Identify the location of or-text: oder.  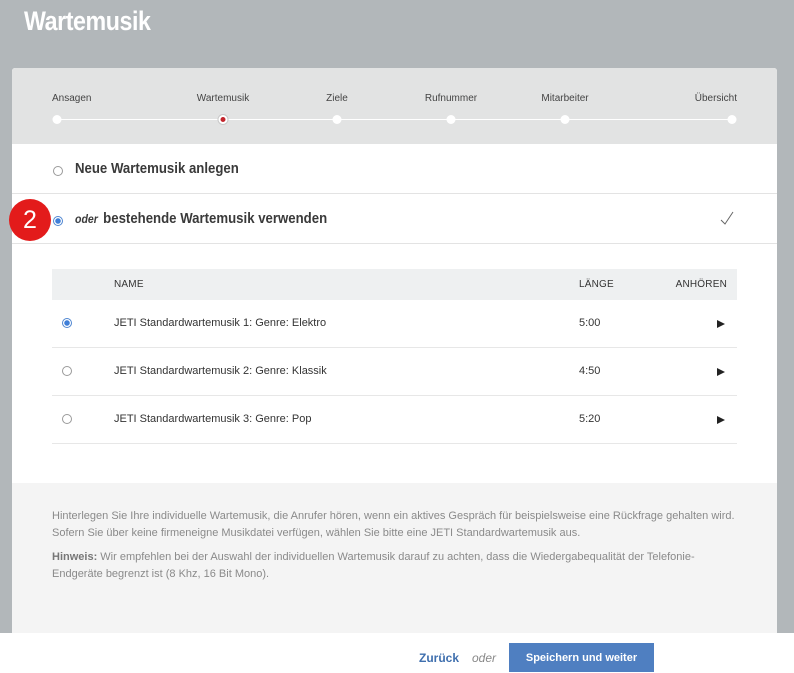
(484, 658).